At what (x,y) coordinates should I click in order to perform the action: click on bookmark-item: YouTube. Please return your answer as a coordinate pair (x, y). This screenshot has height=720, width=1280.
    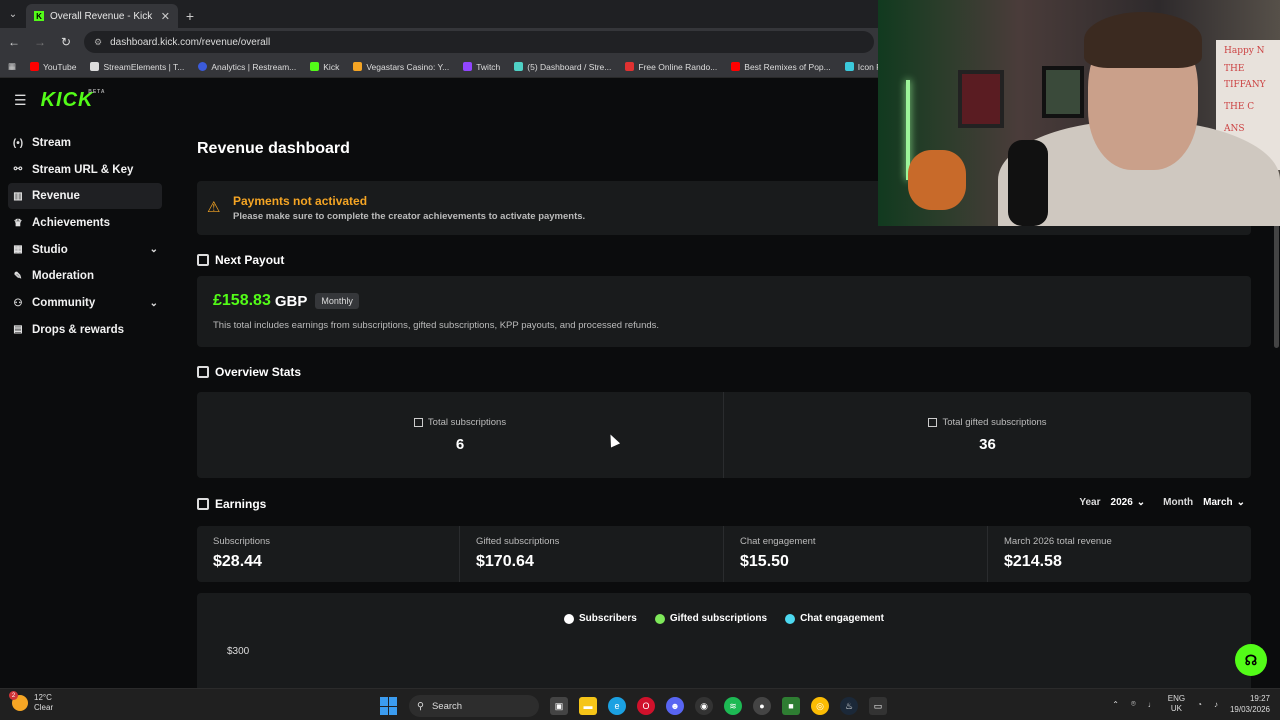
    Looking at the image, I should click on (53, 67).